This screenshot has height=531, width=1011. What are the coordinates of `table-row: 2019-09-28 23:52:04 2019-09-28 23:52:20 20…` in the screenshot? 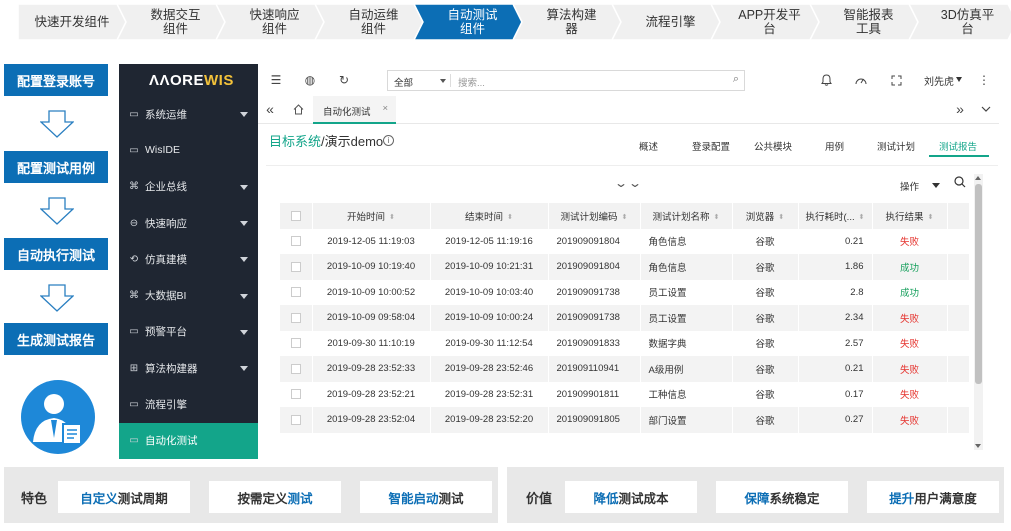 It's located at (625, 420).